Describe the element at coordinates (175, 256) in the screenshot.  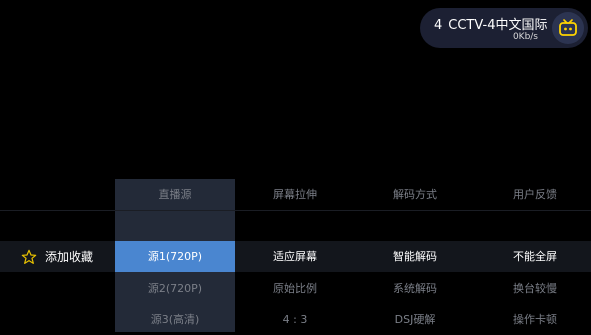
I see `option-source-1: 源1(720P)` at that location.